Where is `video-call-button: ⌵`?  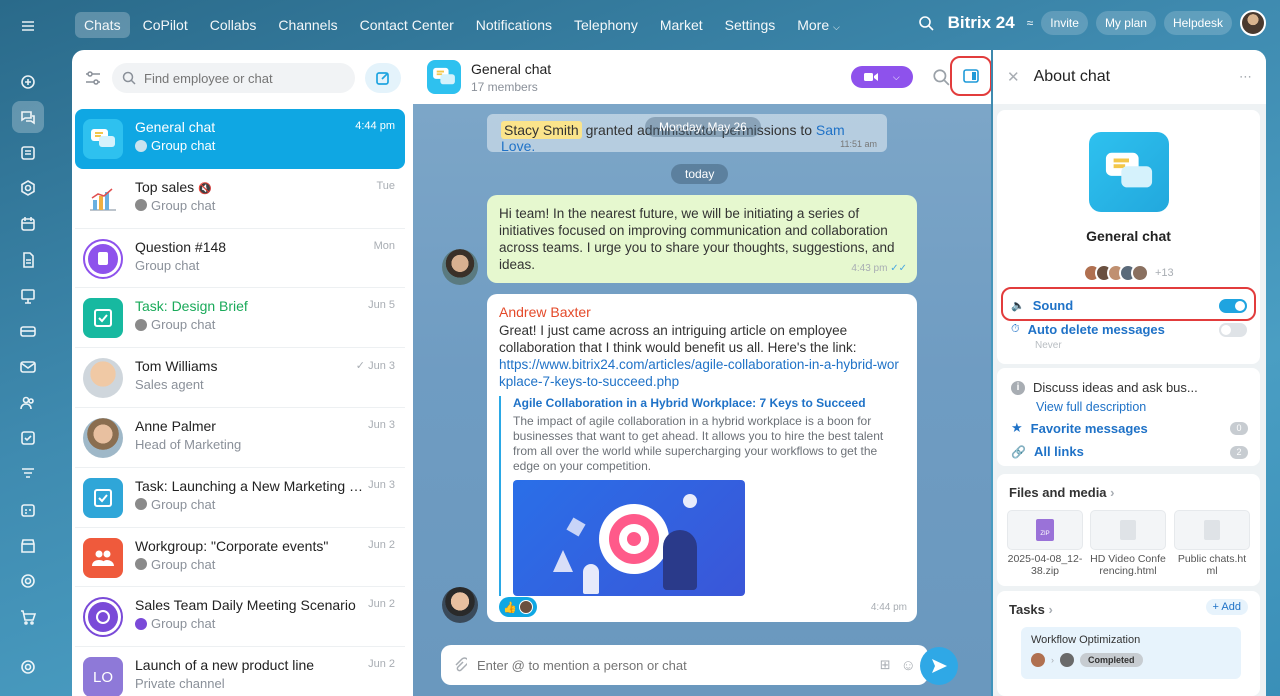
video-call-button: ⌵ is located at coordinates (882, 77).